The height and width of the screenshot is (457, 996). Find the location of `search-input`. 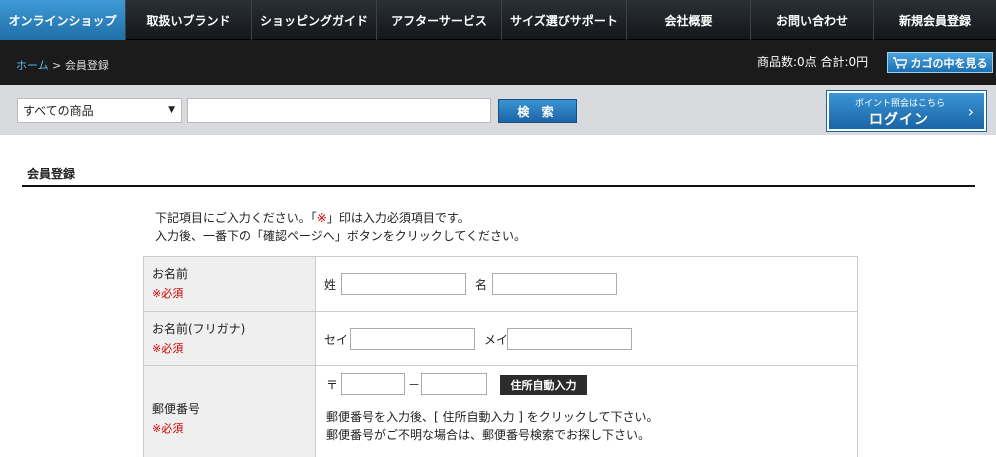

search-input is located at coordinates (339, 110).